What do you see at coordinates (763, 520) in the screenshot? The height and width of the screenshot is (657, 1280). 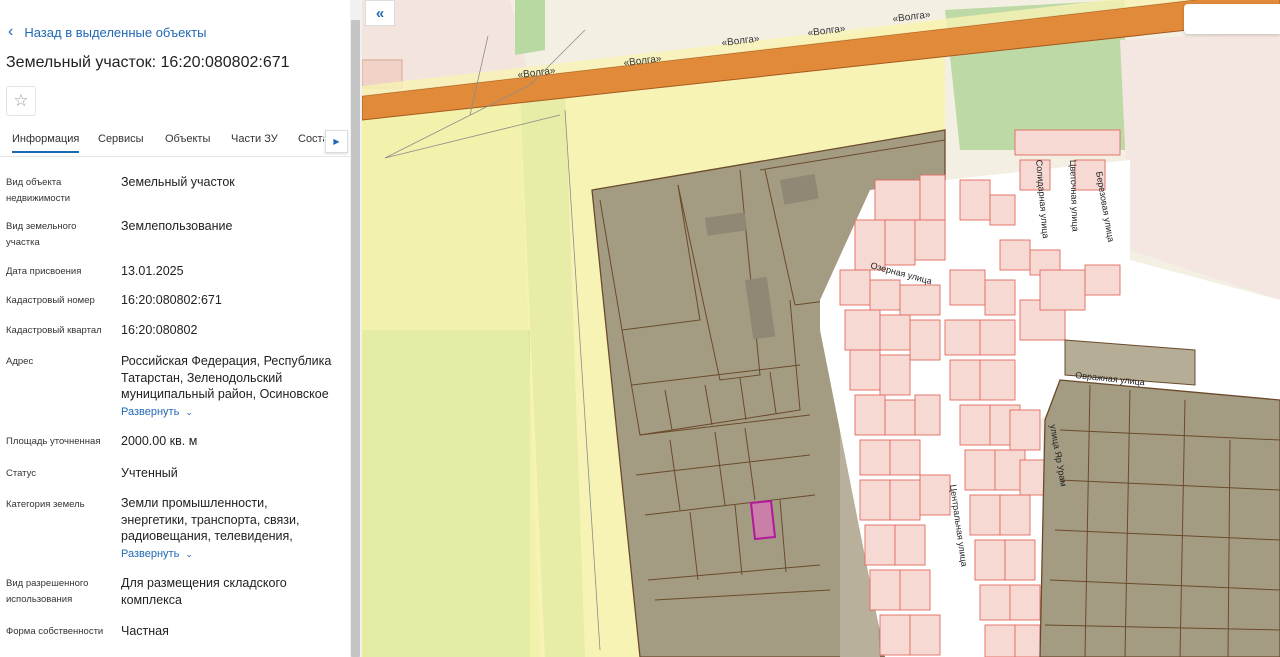 I see `selected-parcel` at bounding box center [763, 520].